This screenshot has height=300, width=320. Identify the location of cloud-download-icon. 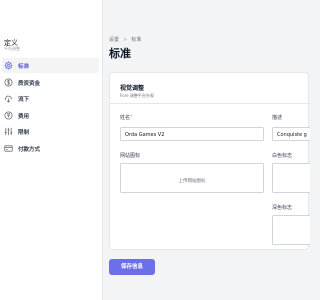
(8, 99).